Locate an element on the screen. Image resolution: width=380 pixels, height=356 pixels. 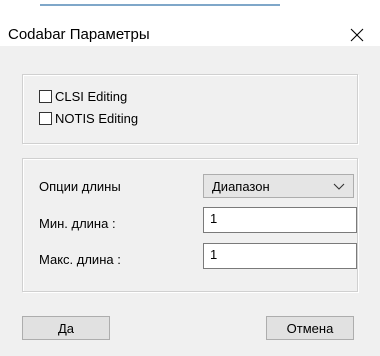
max-length-field: 1 is located at coordinates (280, 256).